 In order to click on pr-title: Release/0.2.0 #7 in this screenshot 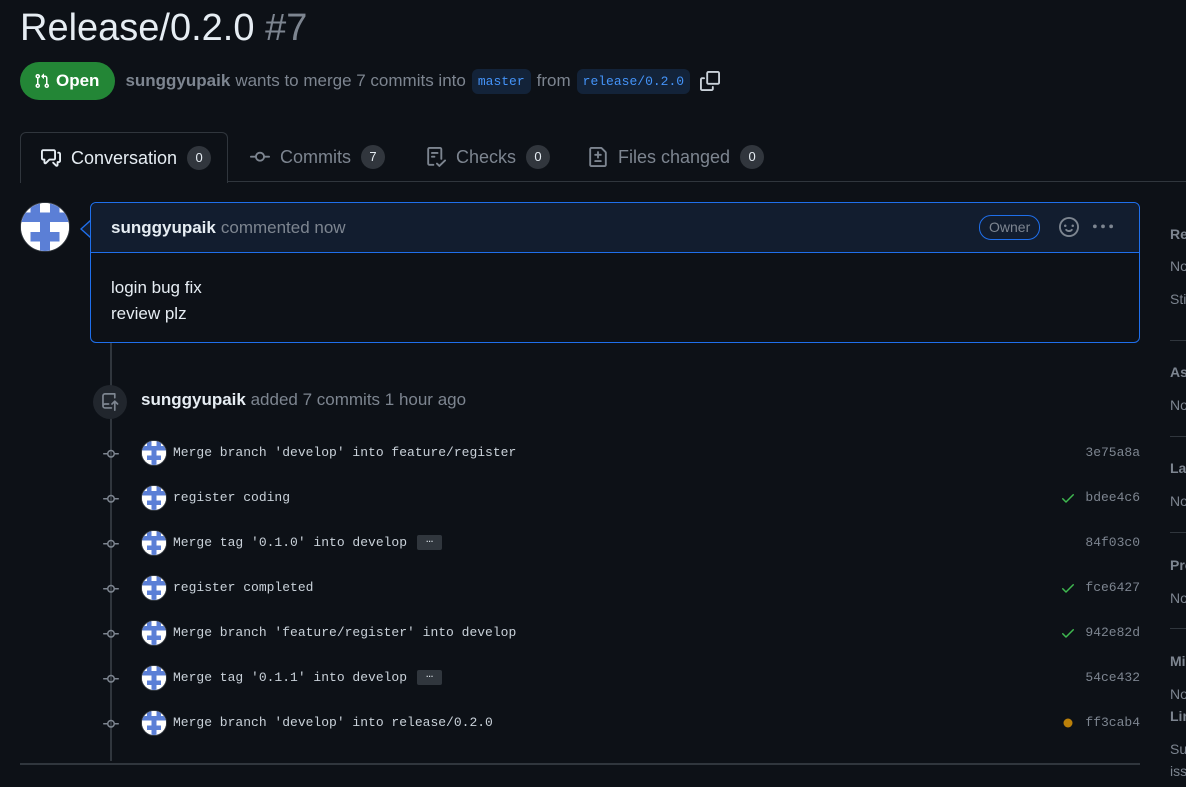, I will do `click(163, 28)`.